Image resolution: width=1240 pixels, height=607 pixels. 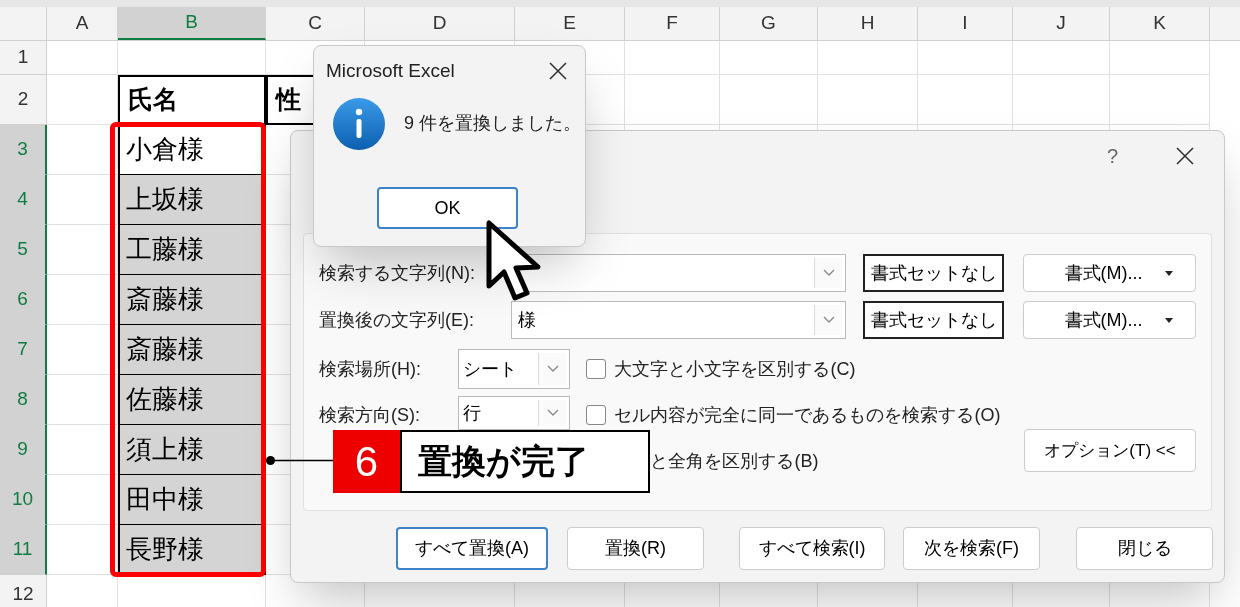 I want to click on options-button: オプション(T) <<, so click(x=1110, y=450).